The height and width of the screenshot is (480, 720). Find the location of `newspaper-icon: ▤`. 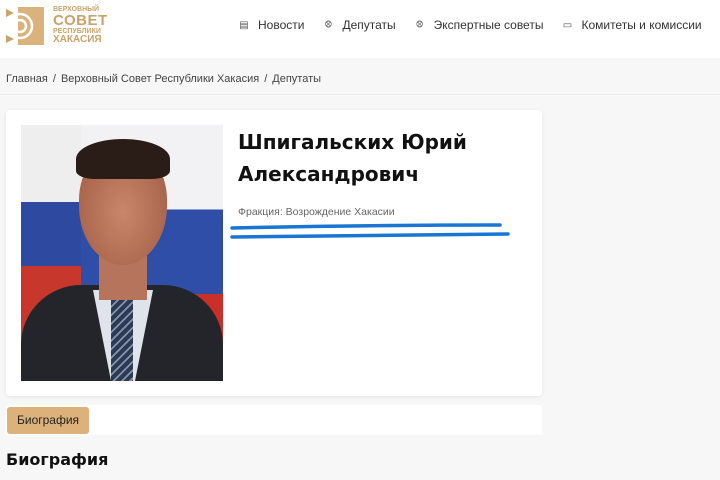

newspaper-icon: ▤ is located at coordinates (244, 25).